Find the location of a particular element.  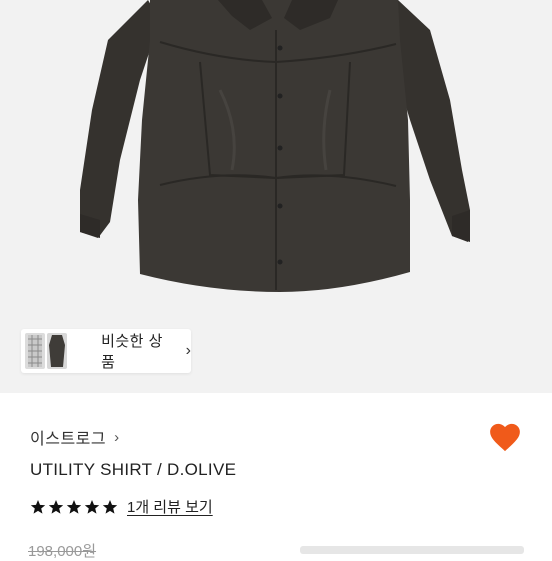

placeholder-bar is located at coordinates (412, 550).